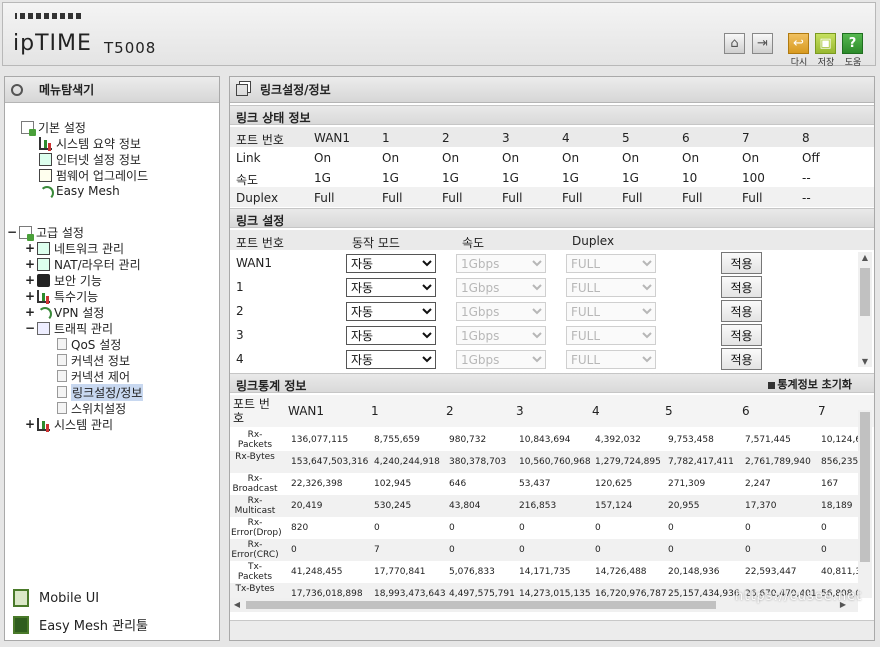 This screenshot has width=880, height=647. What do you see at coordinates (100, 392) in the screenshot?
I see `tree-link-settings: 링크설정/정보` at bounding box center [100, 392].